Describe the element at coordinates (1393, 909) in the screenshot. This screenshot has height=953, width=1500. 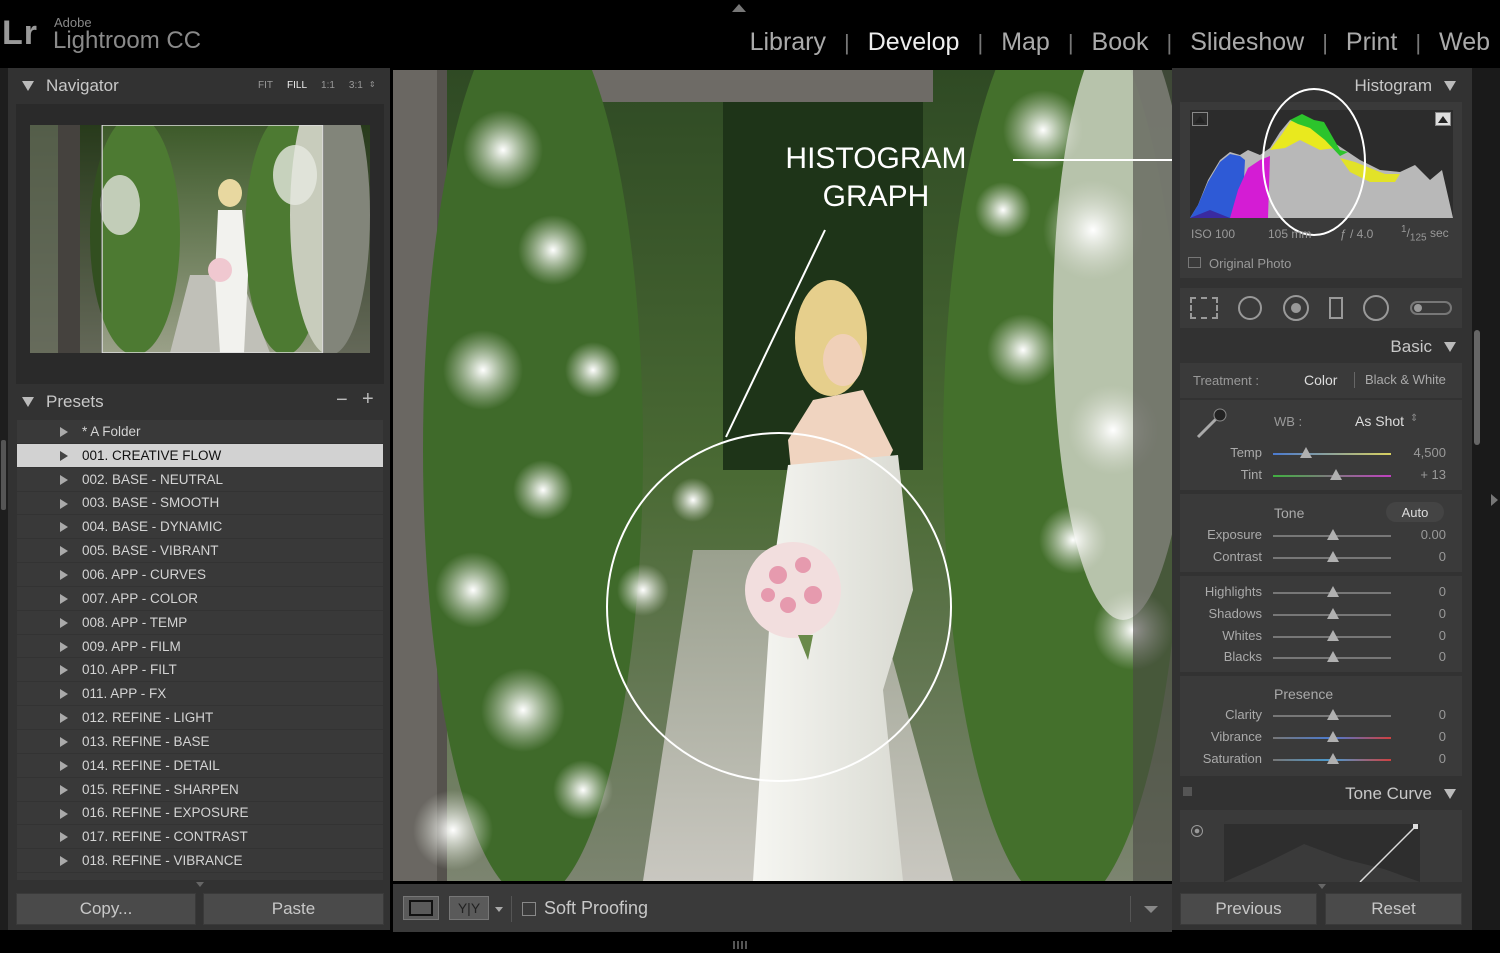
I see `reset-button: Reset` at that location.